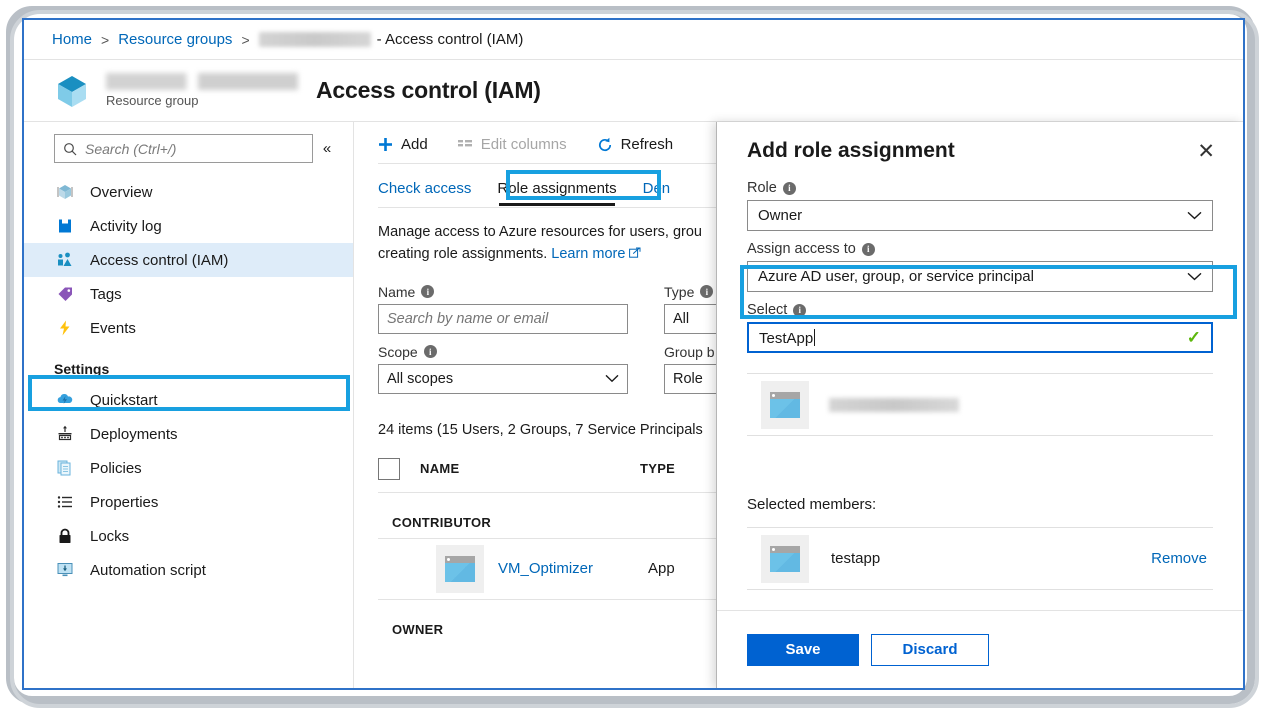 The width and height of the screenshot is (1261, 710). Describe the element at coordinates (557, 193) in the screenshot. I see `tab-role-assignments: Role assignments` at that location.